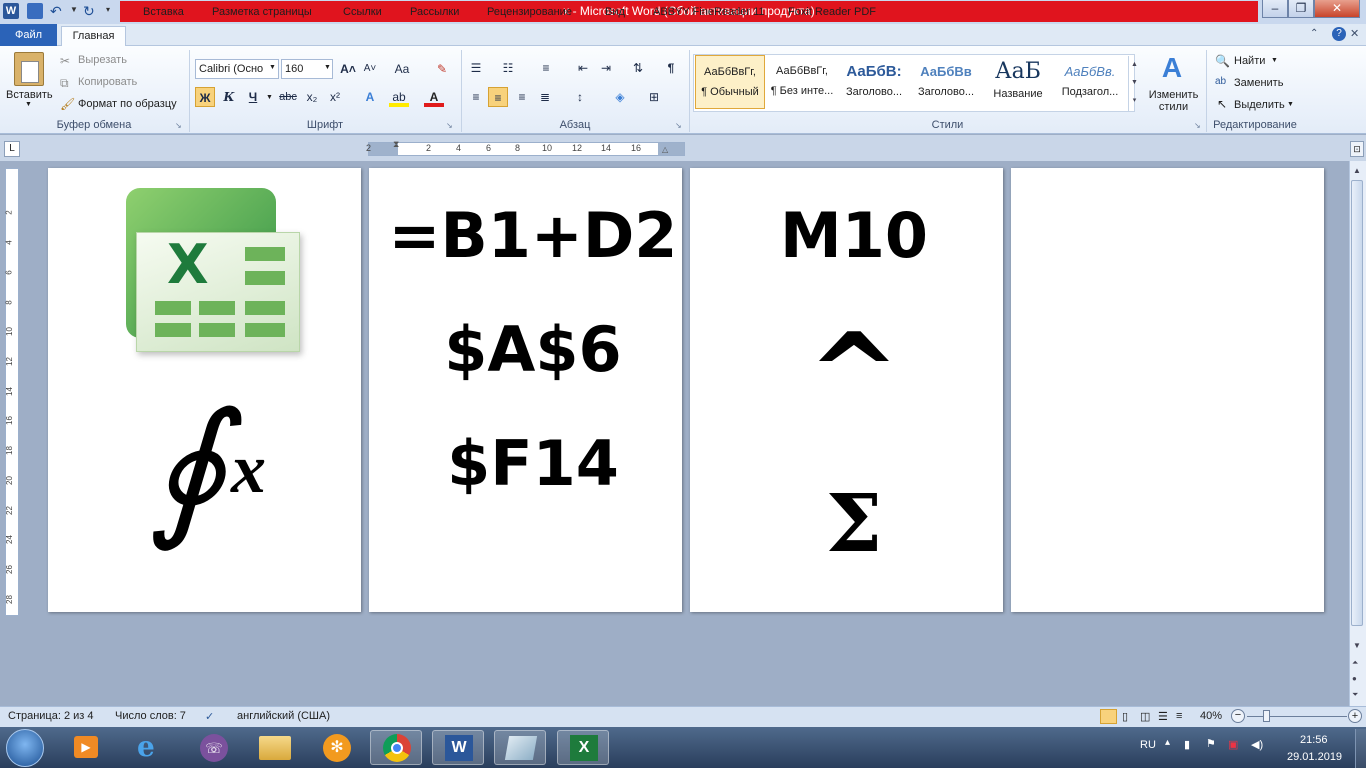 The height and width of the screenshot is (768, 1366). What do you see at coordinates (1148, 745) in the screenshot?
I see `keyboard-language: RU` at bounding box center [1148, 745].